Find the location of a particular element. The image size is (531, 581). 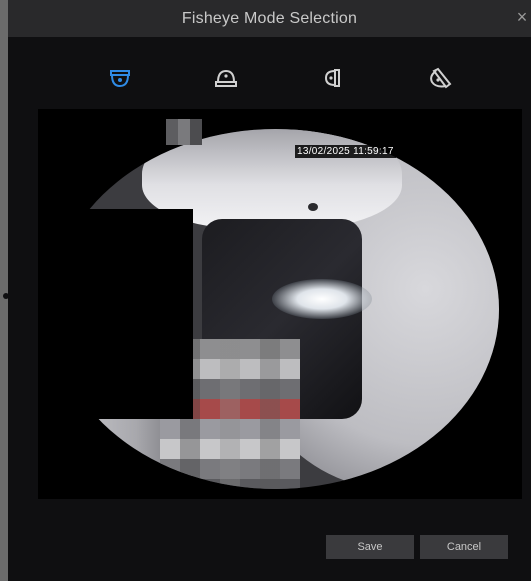

desktop-mount-icon is located at coordinates (226, 78).